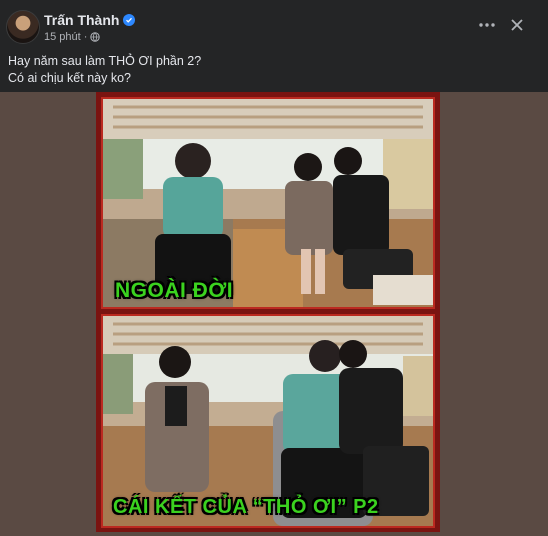 The width and height of the screenshot is (548, 536). Describe the element at coordinates (95, 37) in the screenshot. I see `globe-icon` at that location.